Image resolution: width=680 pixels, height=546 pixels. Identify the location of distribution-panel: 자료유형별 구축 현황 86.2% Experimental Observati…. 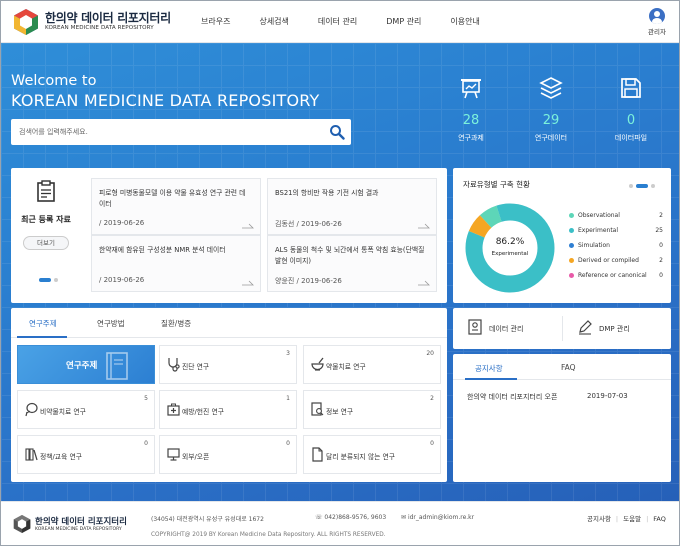
(562, 235).